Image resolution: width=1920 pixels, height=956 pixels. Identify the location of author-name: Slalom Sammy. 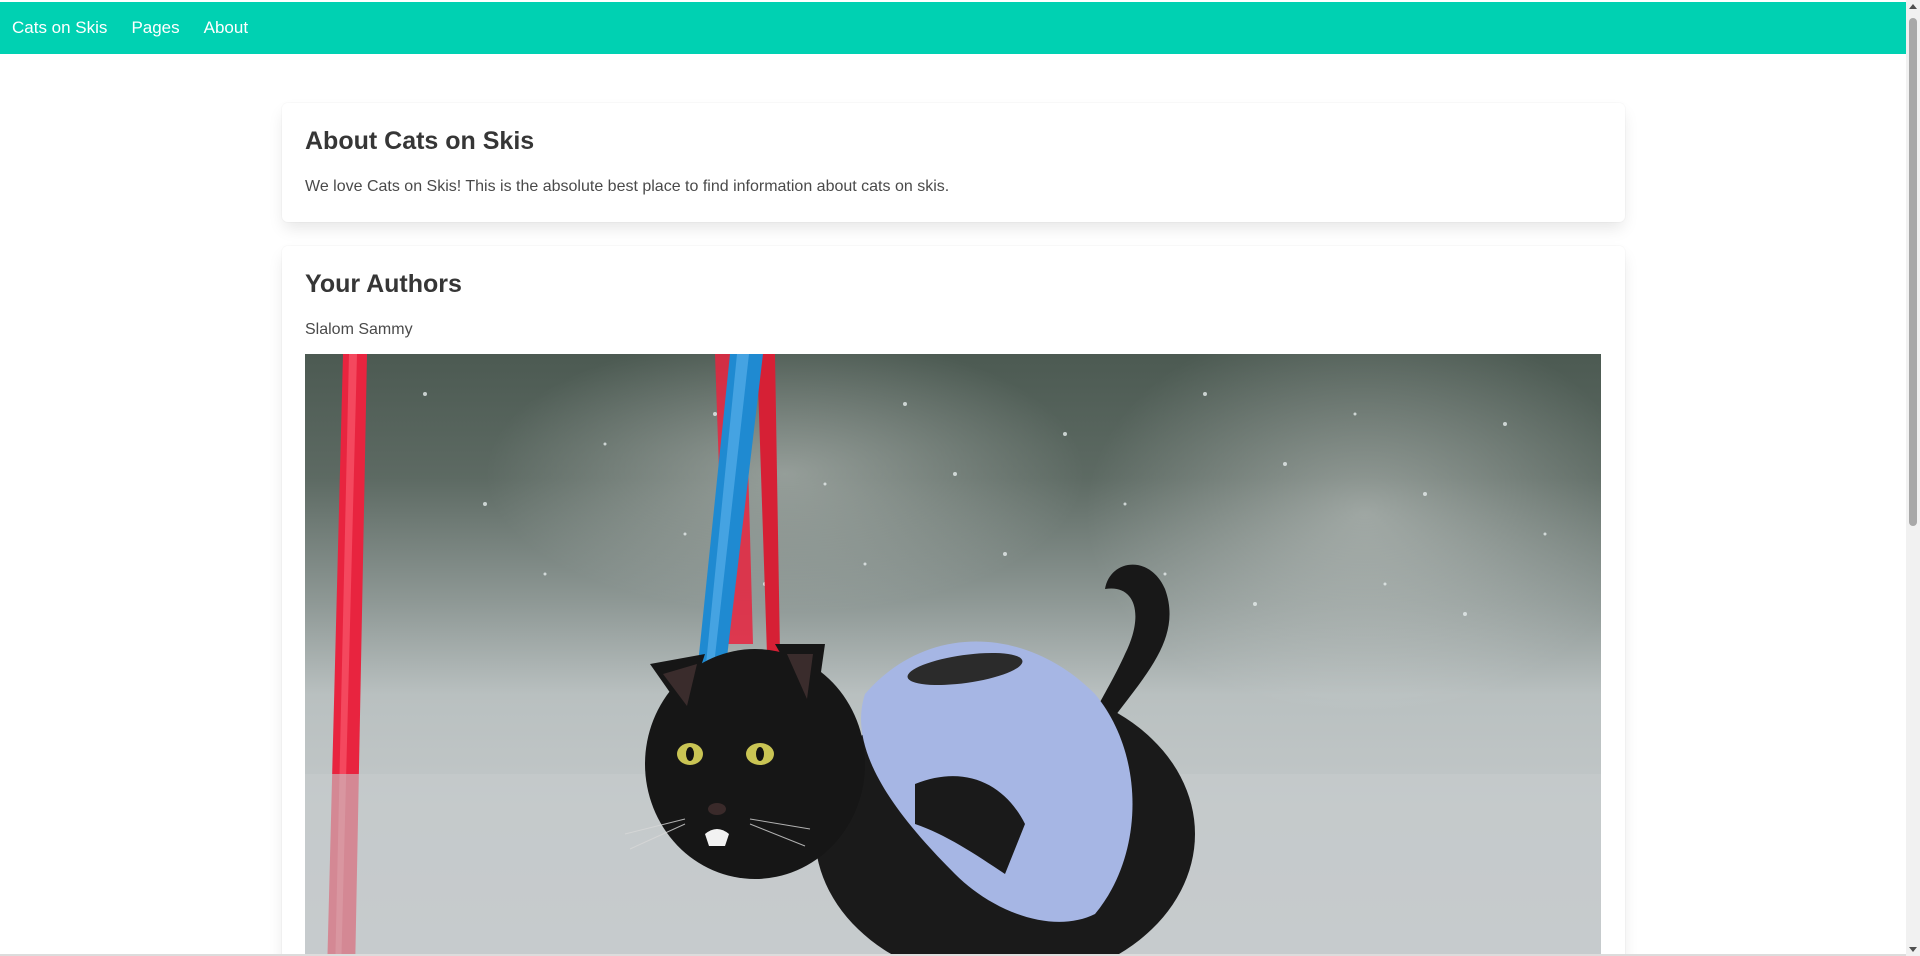
(359, 329).